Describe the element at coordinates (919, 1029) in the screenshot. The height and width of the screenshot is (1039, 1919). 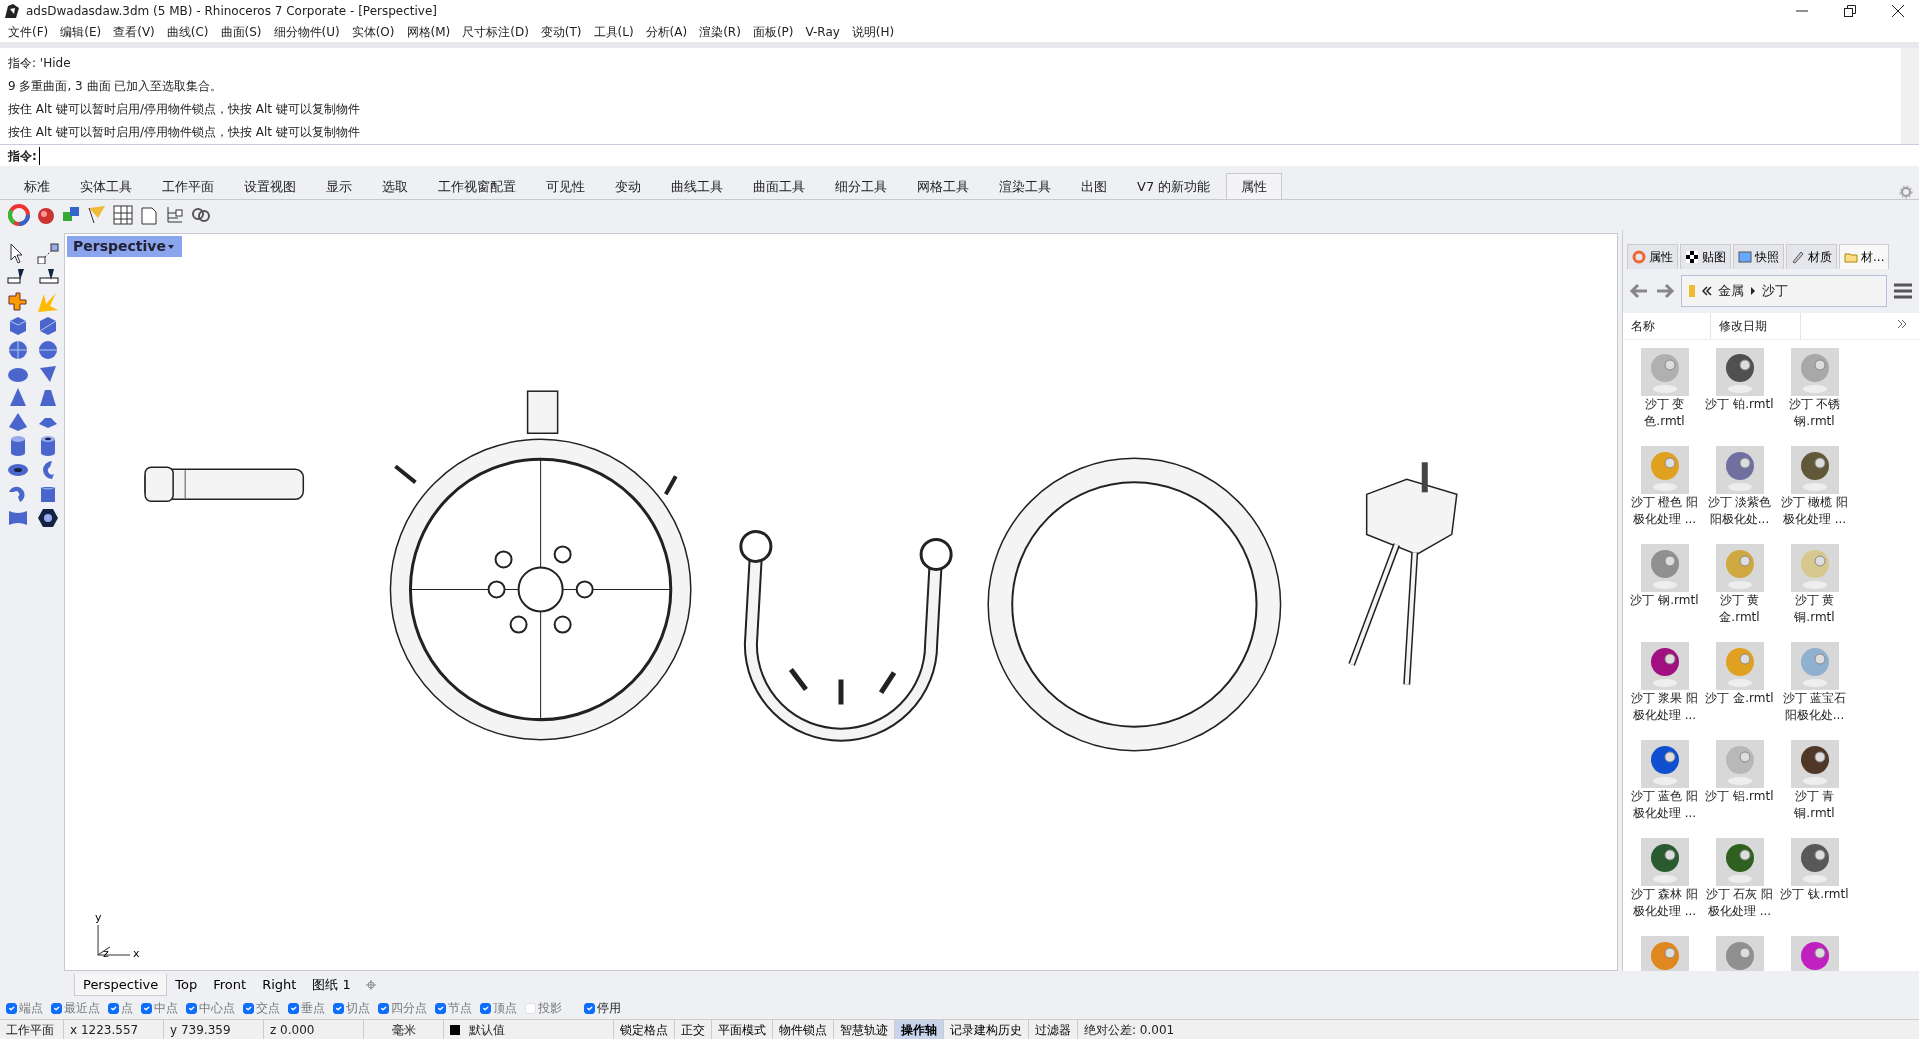
I see `status-toggle: 操作轴` at that location.